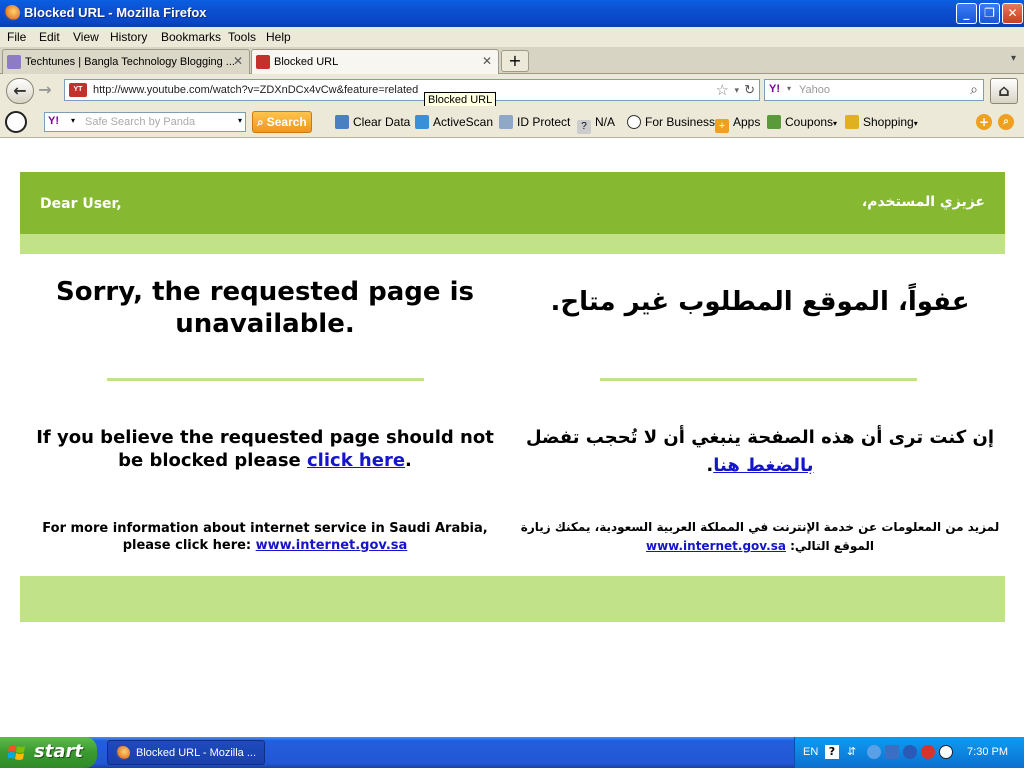  I want to click on coupons-label: Coupons, so click(809, 122).